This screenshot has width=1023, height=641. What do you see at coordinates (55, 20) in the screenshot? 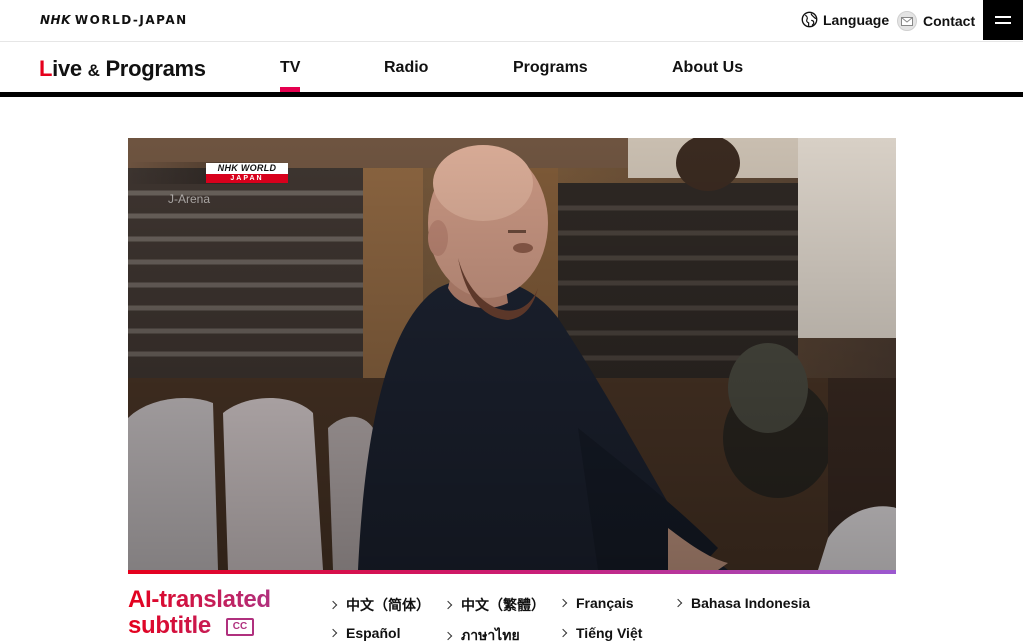
I see `logo-mark: NHK` at bounding box center [55, 20].